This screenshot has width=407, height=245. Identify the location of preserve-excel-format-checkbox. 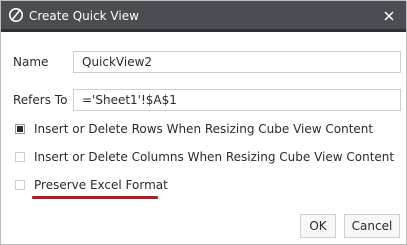
(20, 185).